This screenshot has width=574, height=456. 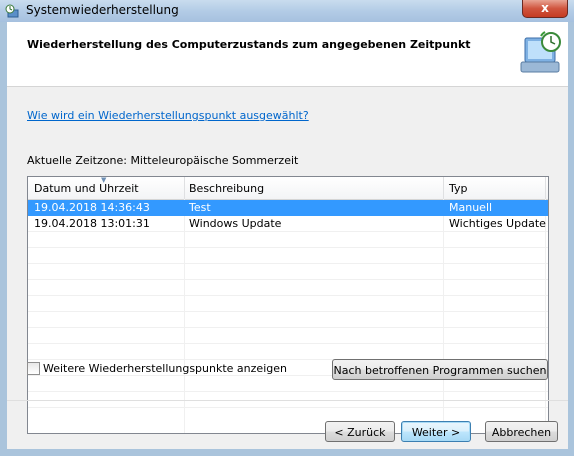 I want to click on cancel-button: Abbrechen, so click(x=521, y=431).